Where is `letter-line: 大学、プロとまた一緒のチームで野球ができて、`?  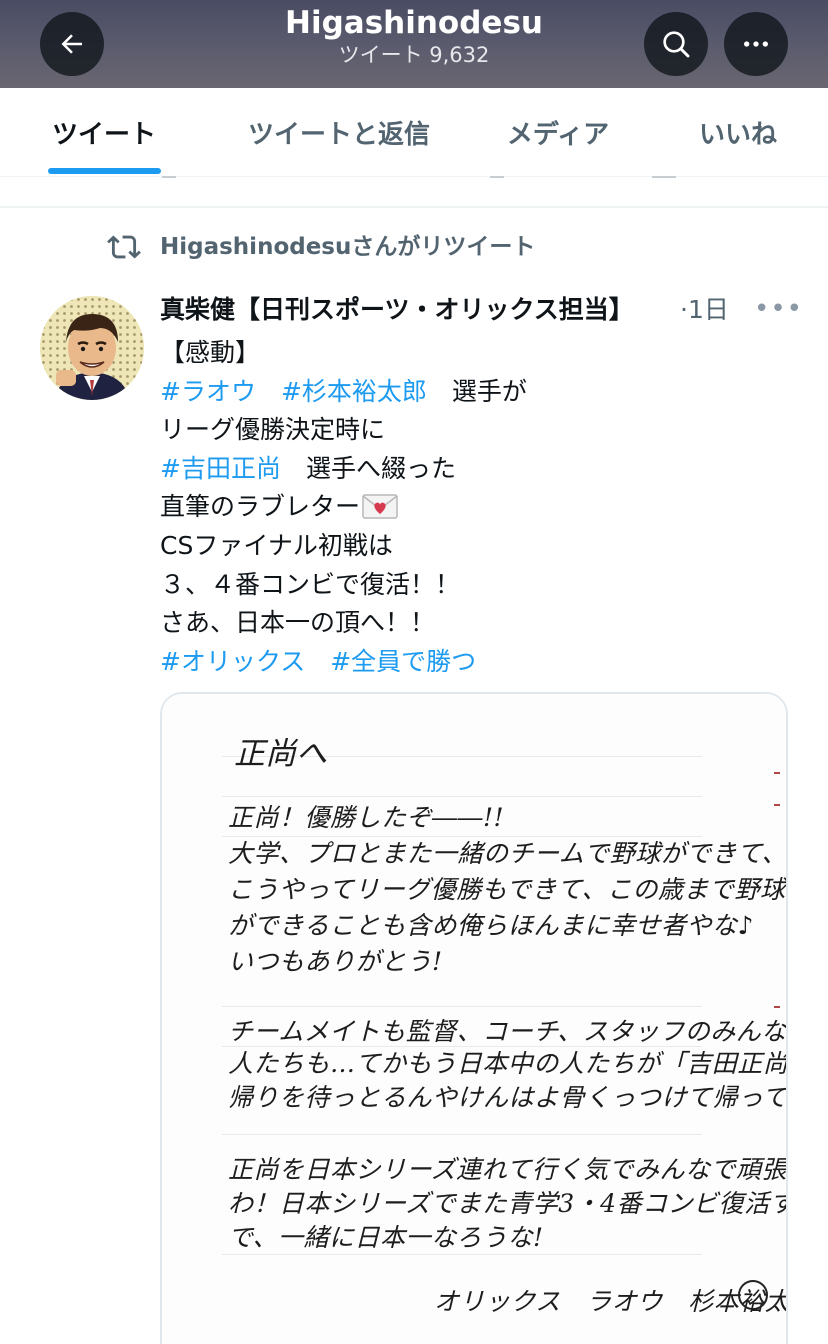 letter-line: 大学、プロとまた一緒のチームで野球ができて、 is located at coordinates (508, 853).